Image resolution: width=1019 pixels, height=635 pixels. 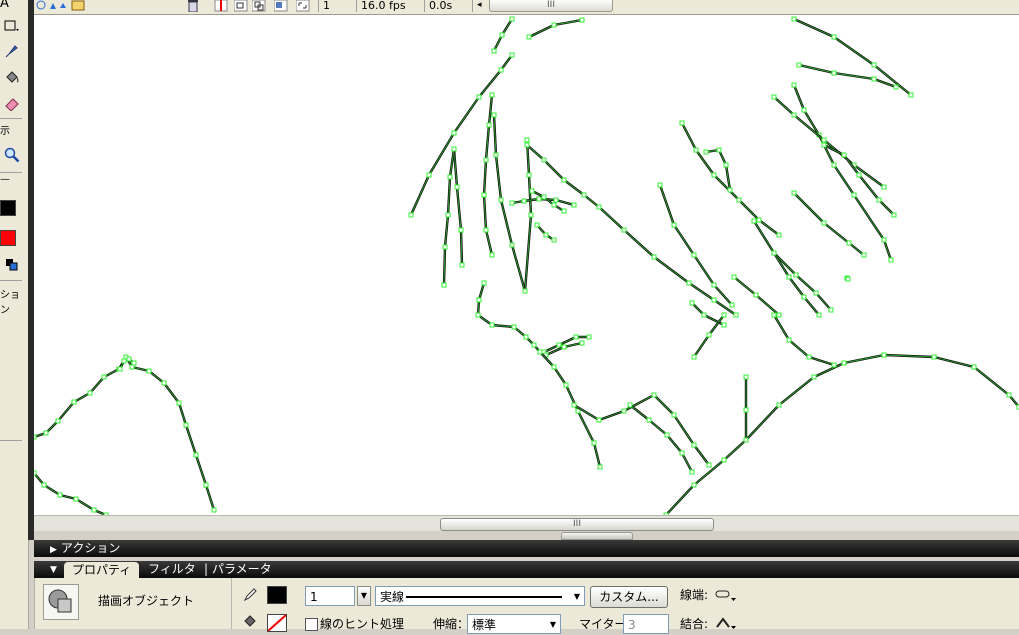 I want to click on scale-select: 標準 ▼, so click(x=514, y=624).